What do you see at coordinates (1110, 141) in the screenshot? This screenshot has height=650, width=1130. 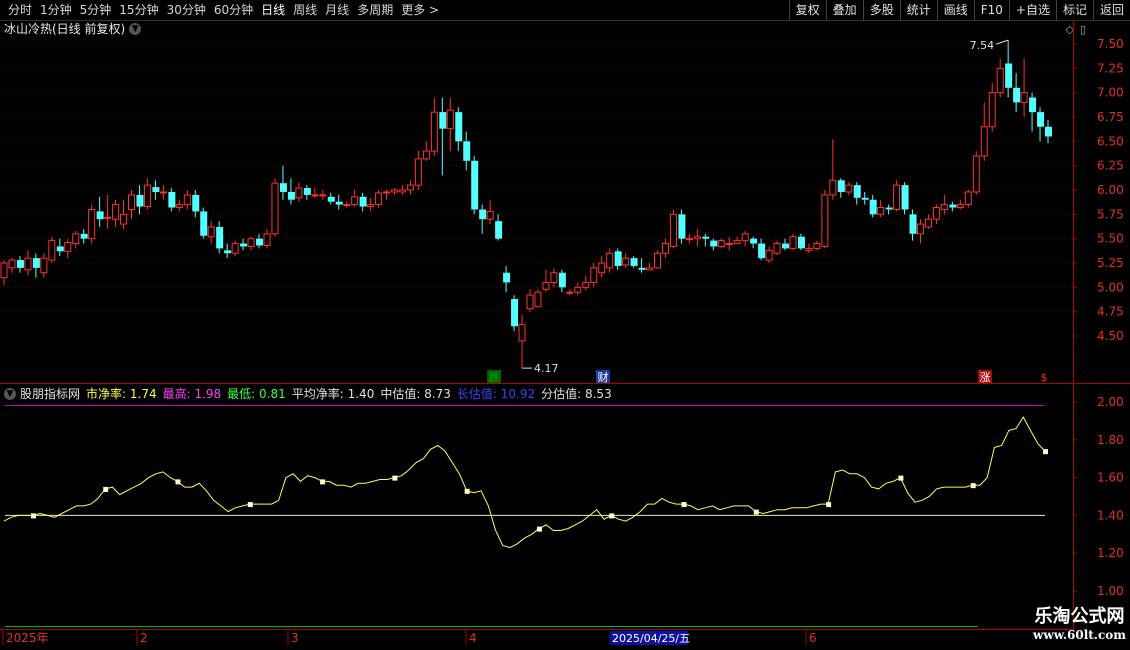 I see `price-axis-label: 6.50` at bounding box center [1110, 141].